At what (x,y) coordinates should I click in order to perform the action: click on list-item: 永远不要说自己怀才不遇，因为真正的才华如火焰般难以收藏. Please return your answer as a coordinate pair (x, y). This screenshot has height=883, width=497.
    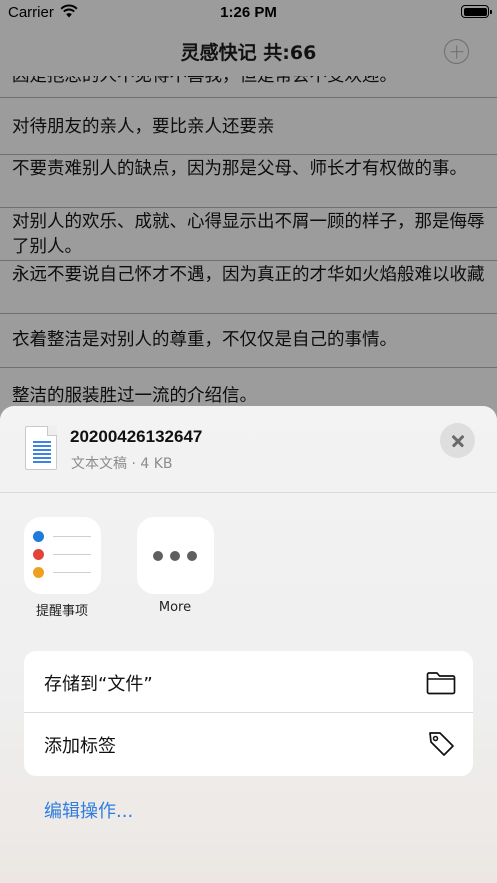
    Looking at the image, I should click on (248, 287).